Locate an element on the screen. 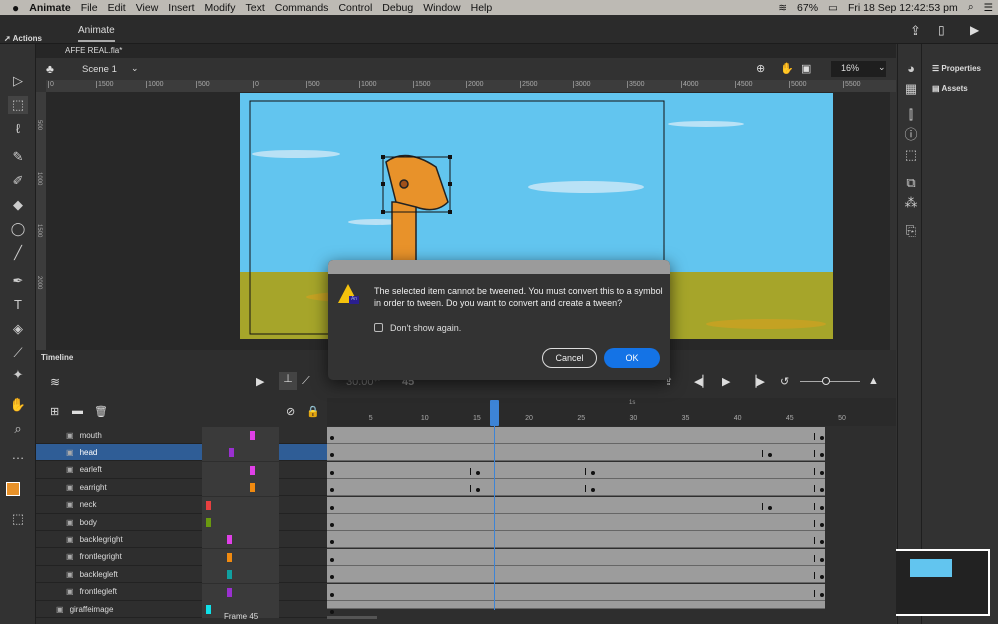  layer-row-neck: ▣ neck is located at coordinates (181, 505).